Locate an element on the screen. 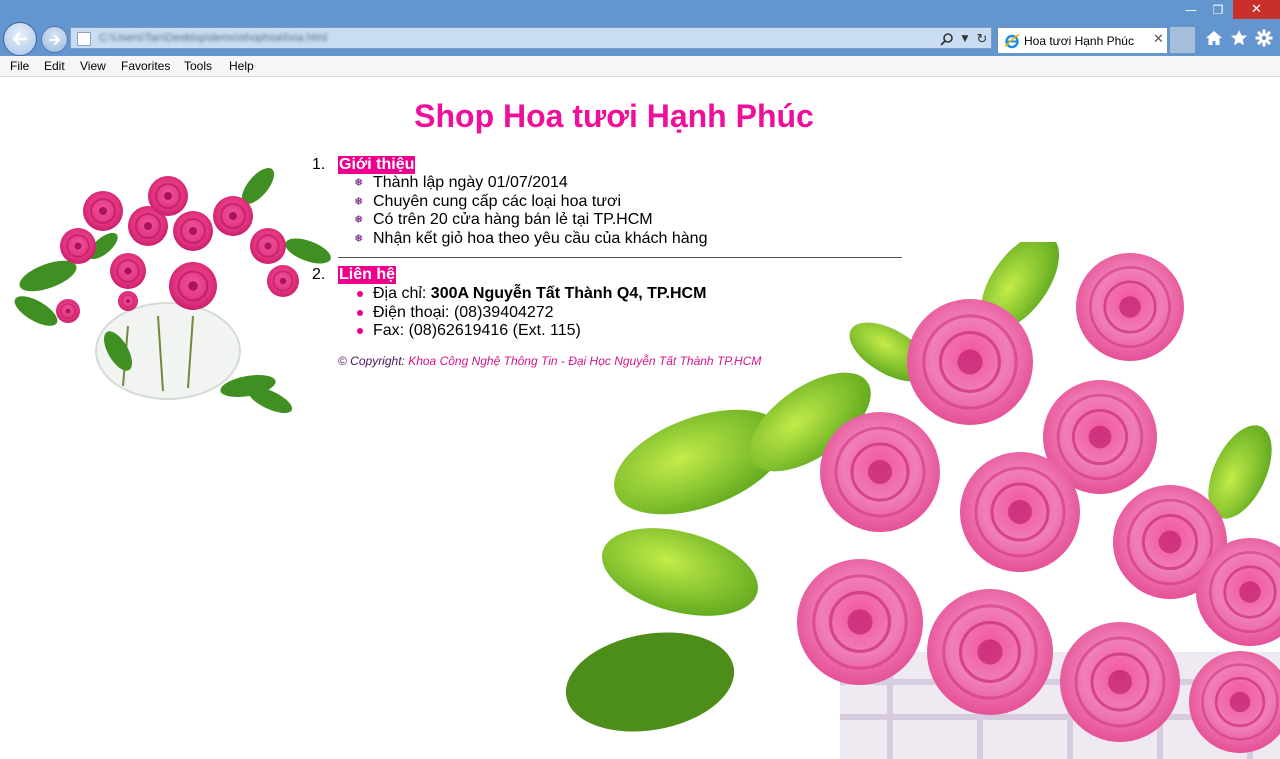 The height and width of the screenshot is (759, 1280). close-window-button: ✕ is located at coordinates (1256, 9).